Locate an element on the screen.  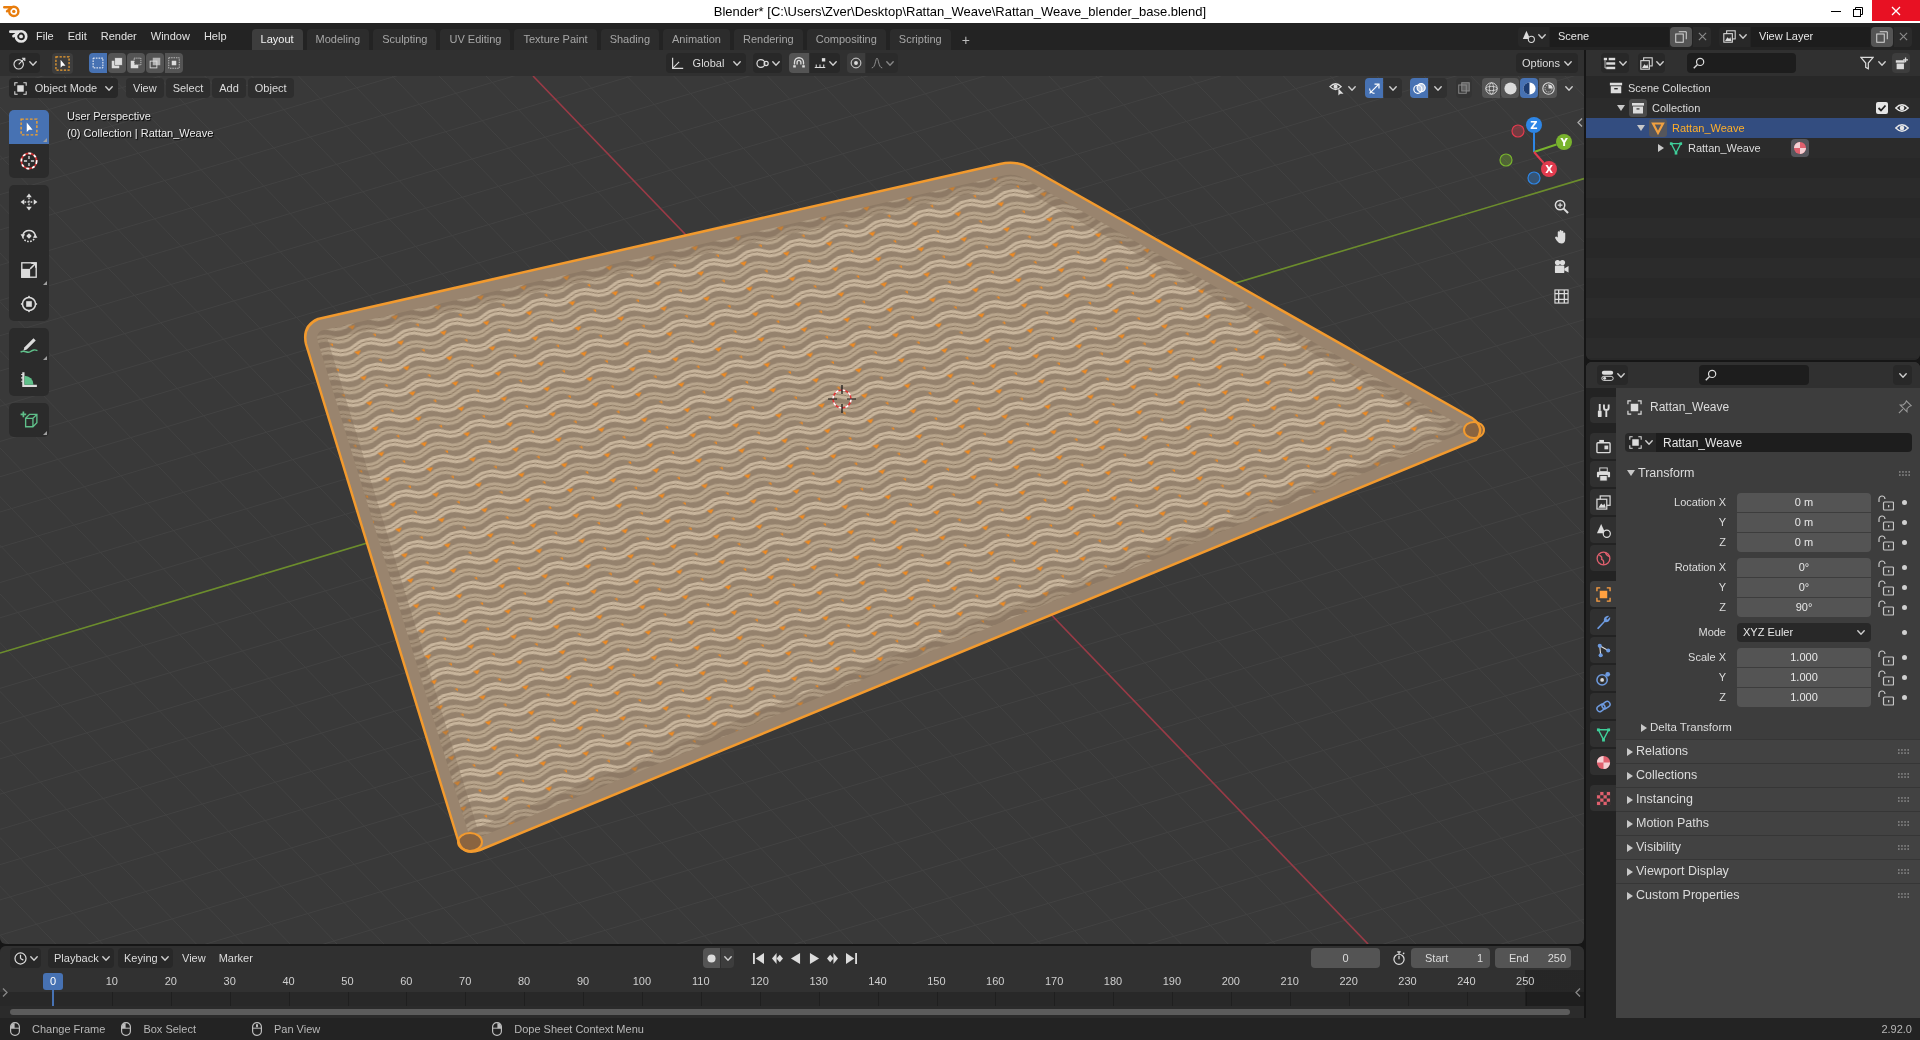
play-icon is located at coordinates (814, 958).